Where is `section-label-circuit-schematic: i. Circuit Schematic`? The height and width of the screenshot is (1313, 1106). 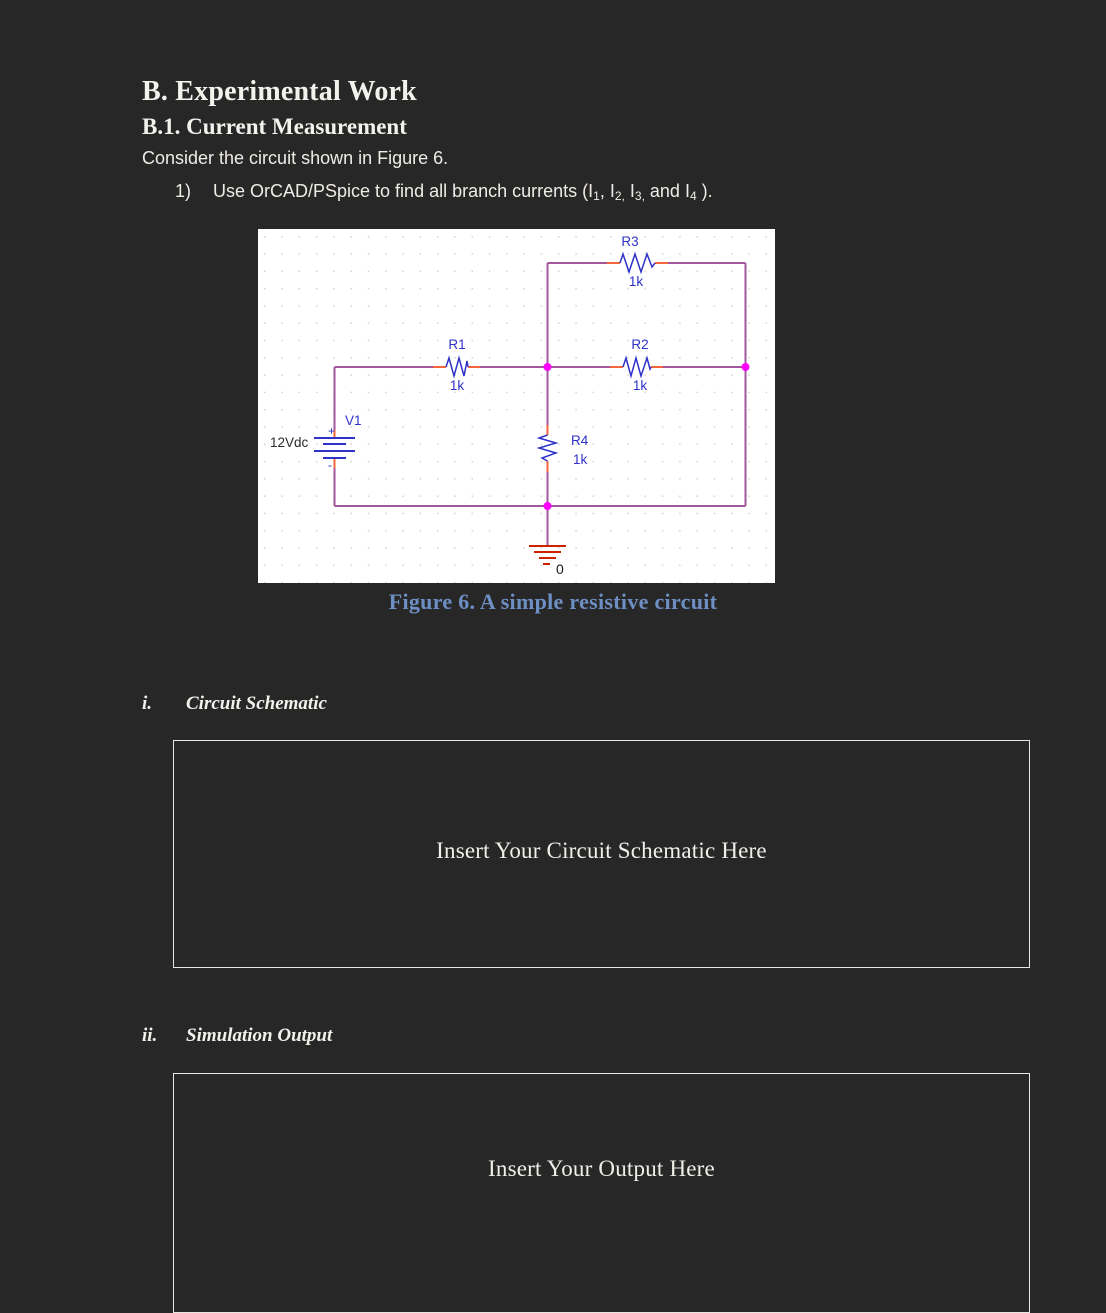 section-label-circuit-schematic: i. Circuit Schematic is located at coordinates (234, 704).